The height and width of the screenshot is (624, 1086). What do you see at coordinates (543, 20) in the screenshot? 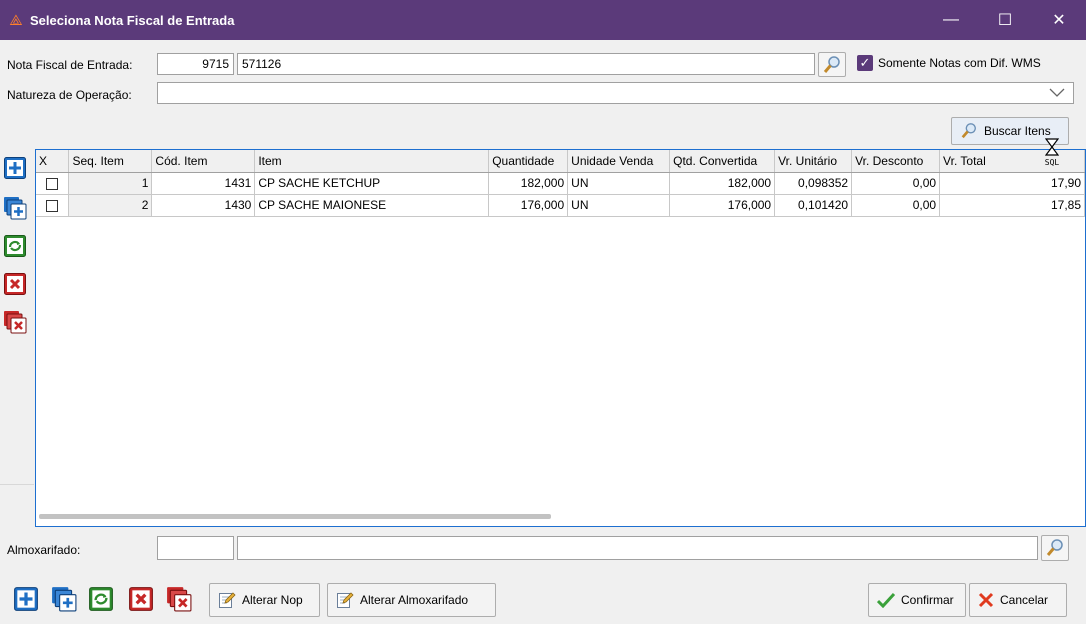
I see `title-bar: ⟁ Seleciona Nota Fiscal de Entrada — ☐ ✕` at bounding box center [543, 20].